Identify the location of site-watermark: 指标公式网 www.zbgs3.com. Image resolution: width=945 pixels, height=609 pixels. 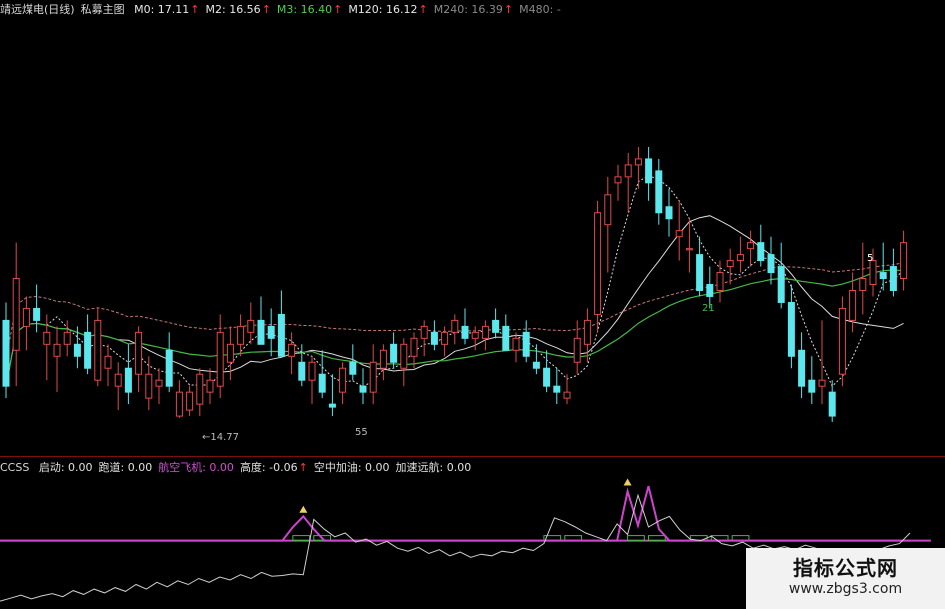
(845, 578).